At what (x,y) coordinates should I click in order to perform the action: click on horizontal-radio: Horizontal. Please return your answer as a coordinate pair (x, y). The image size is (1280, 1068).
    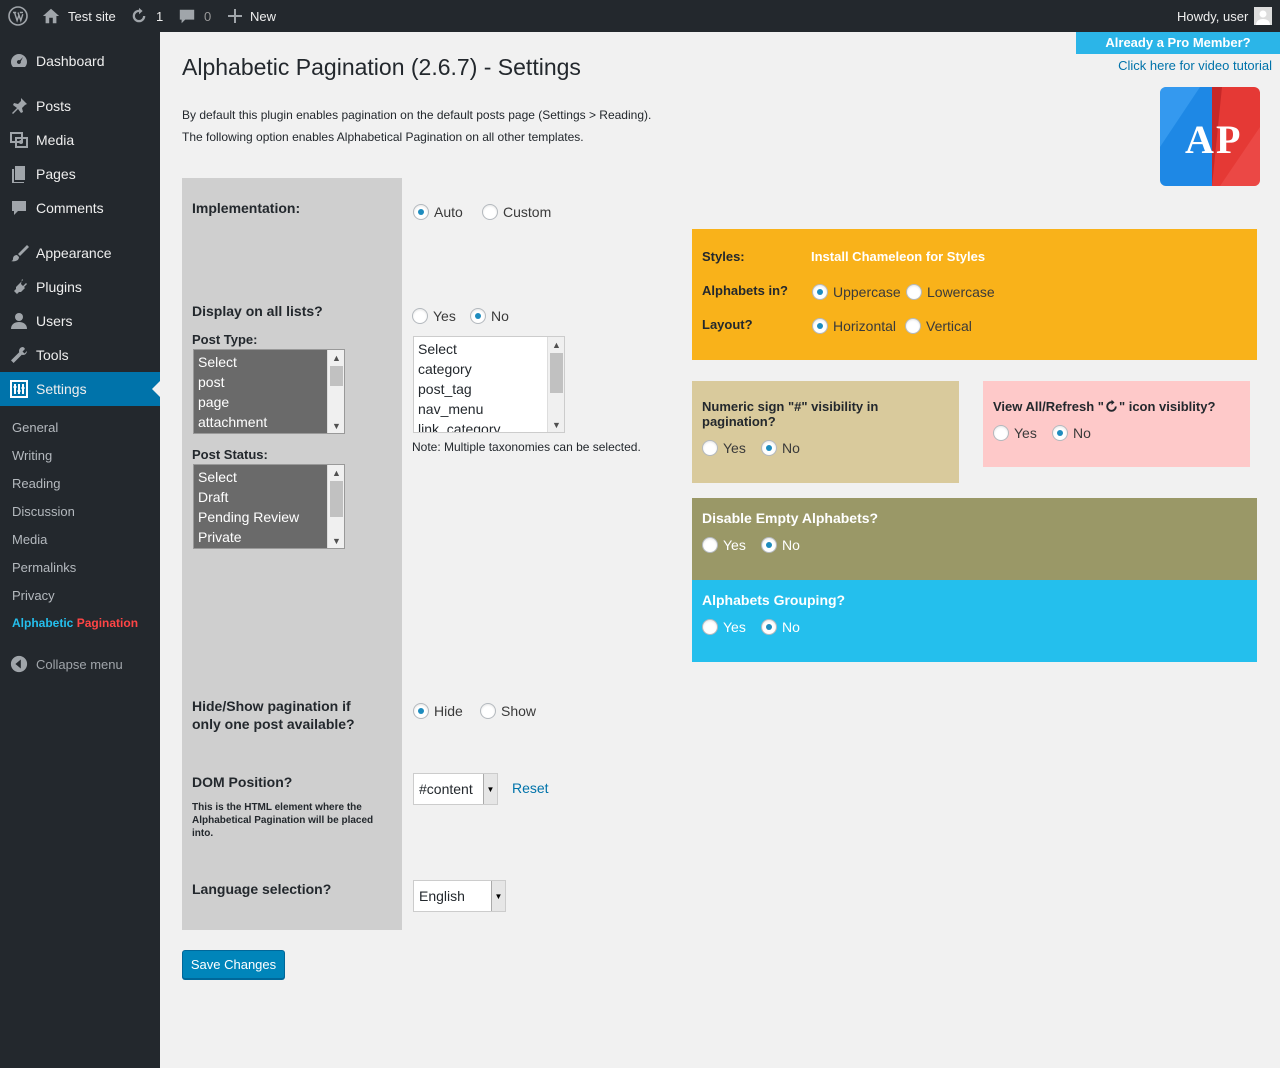
    Looking at the image, I should click on (854, 326).